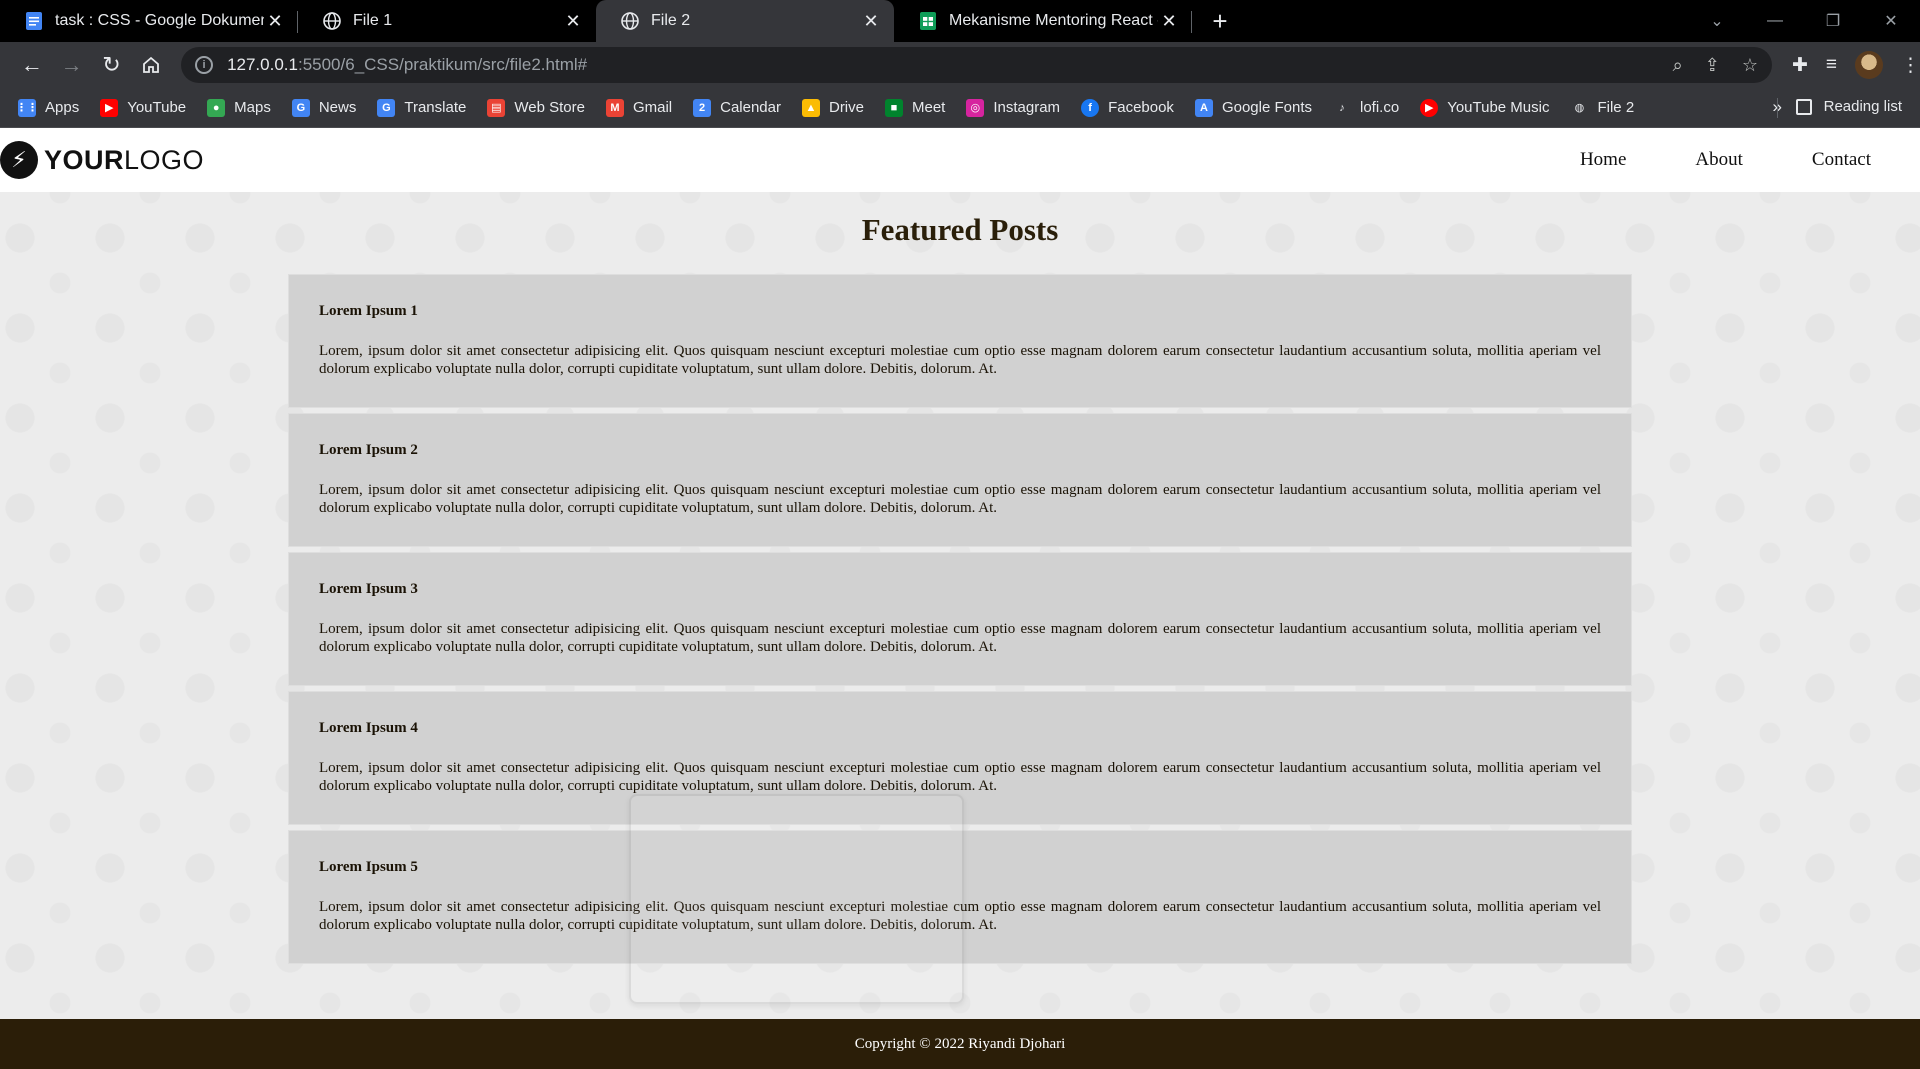 This screenshot has height=1069, width=1920. Describe the element at coordinates (109, 107) in the screenshot. I see `youtube-icon: ▶` at that location.